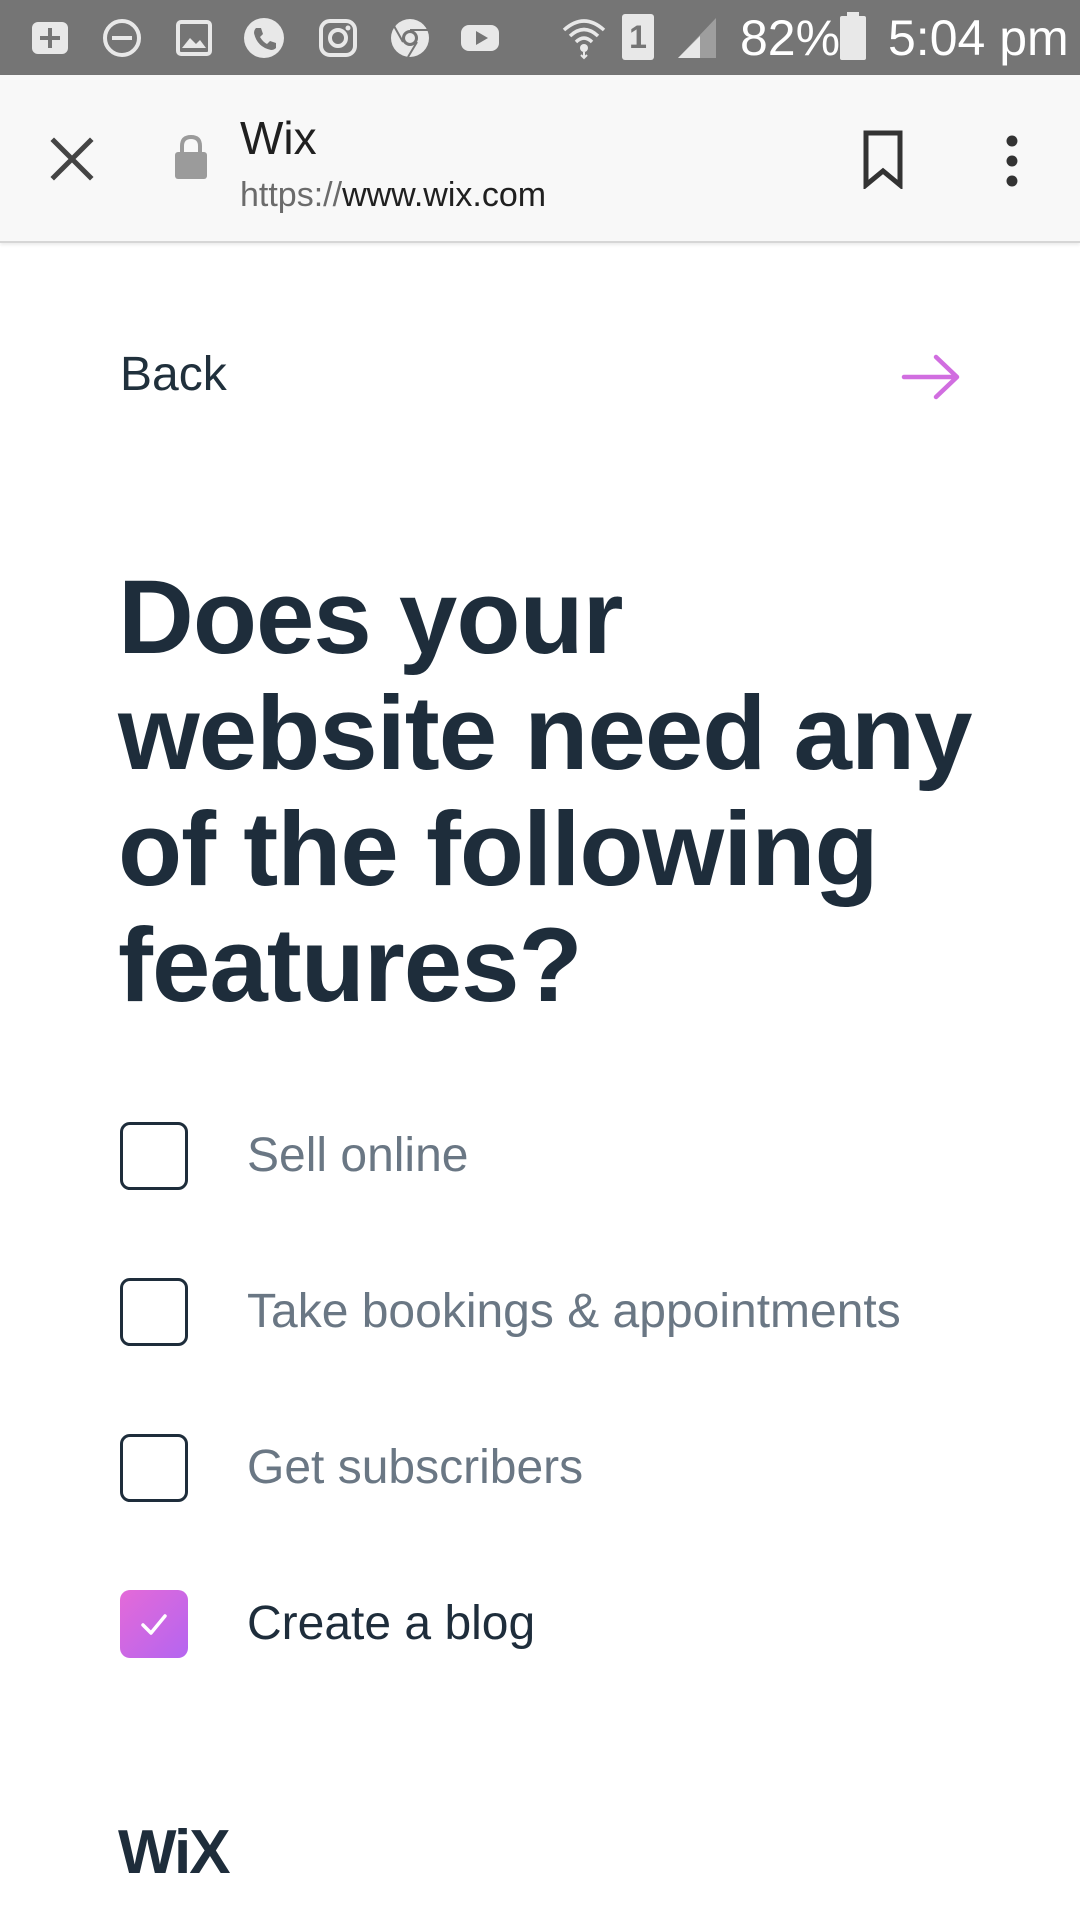  What do you see at coordinates (278, 138) in the screenshot?
I see `page-title: Wix` at bounding box center [278, 138].